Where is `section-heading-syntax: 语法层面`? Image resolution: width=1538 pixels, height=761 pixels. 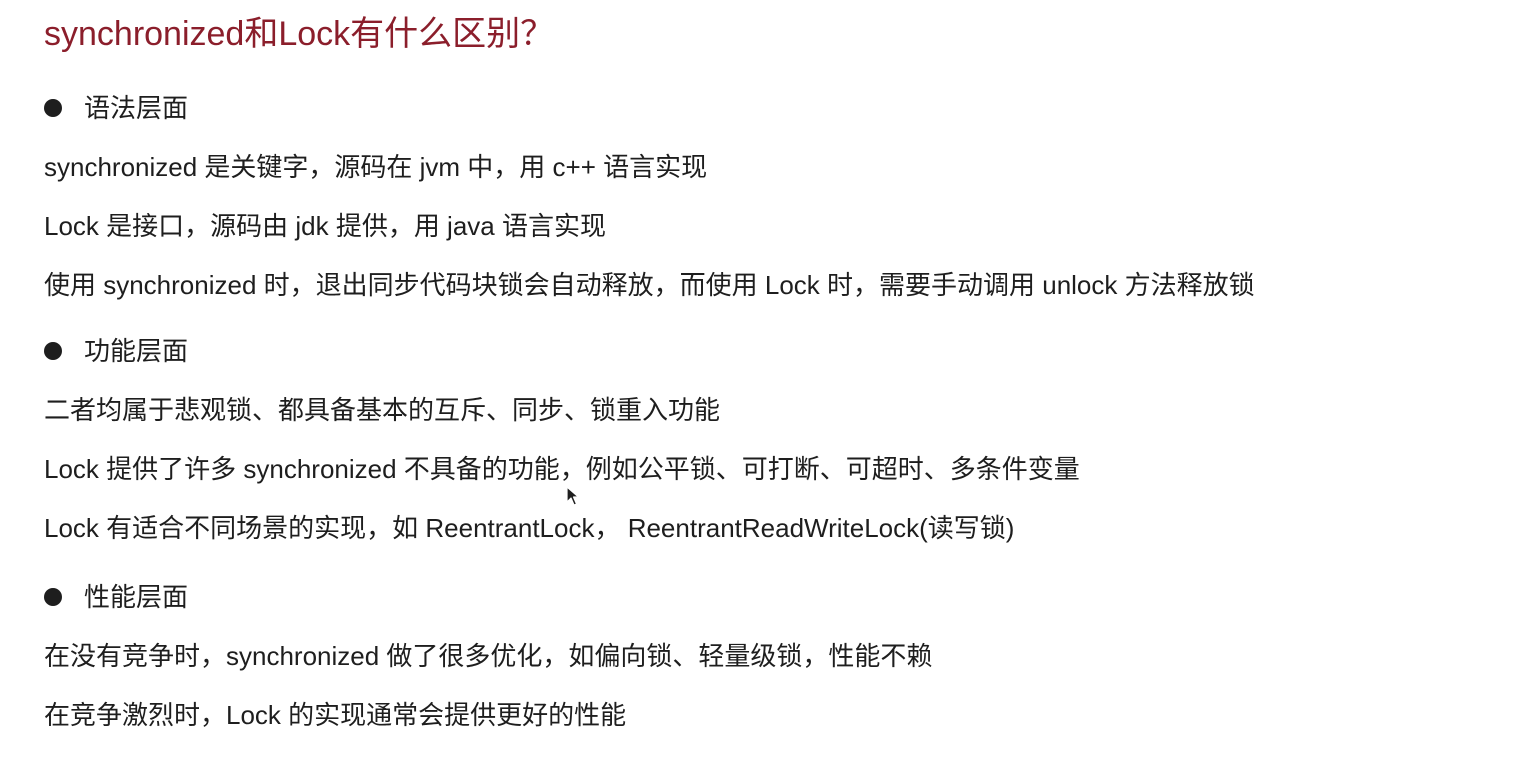 section-heading-syntax: 语法层面 is located at coordinates (116, 108).